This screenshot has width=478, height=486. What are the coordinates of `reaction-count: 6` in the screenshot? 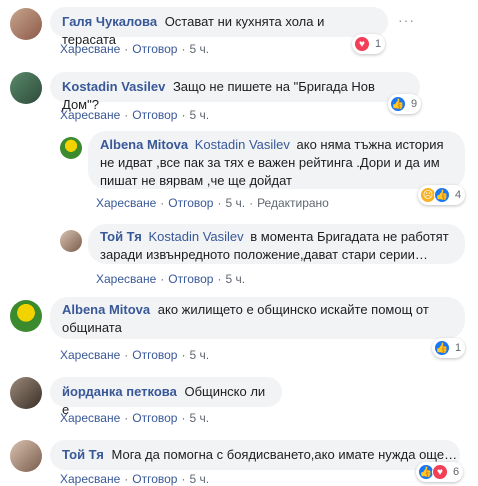 It's located at (456, 472).